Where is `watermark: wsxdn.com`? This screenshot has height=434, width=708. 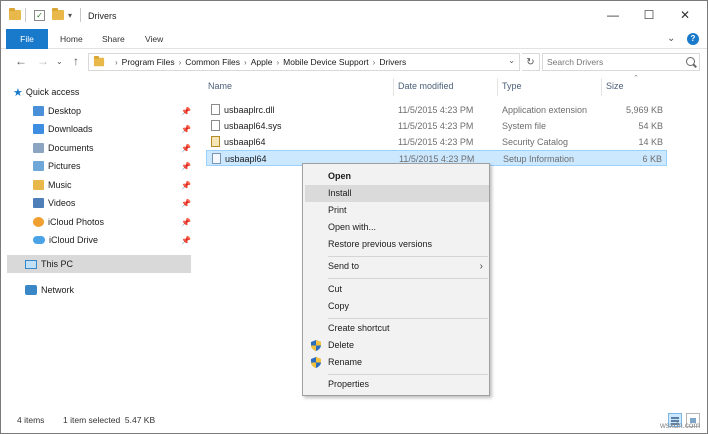 watermark: wsxdn.com is located at coordinates (680, 425).